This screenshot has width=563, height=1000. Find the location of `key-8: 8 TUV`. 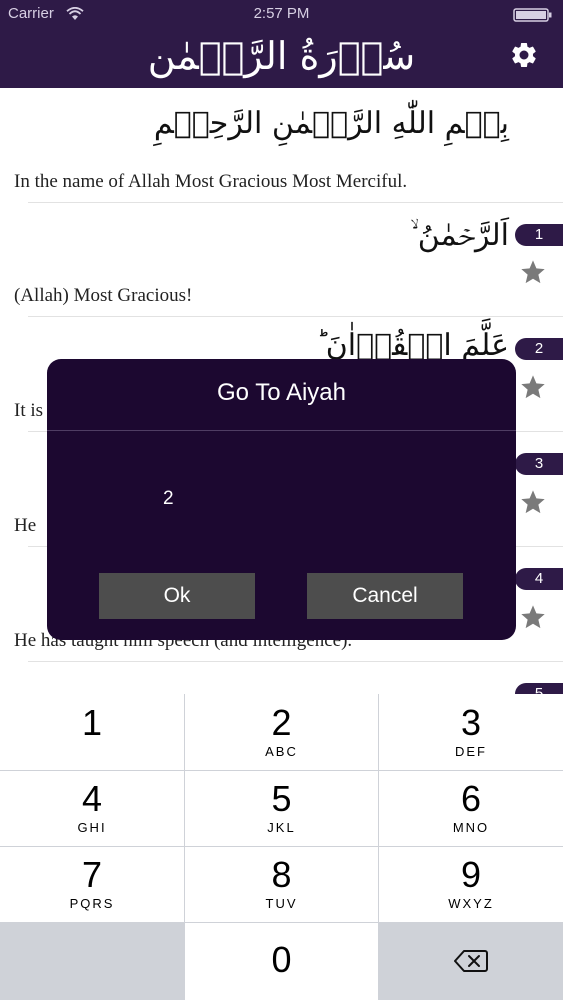

key-8: 8 TUV is located at coordinates (281, 884).